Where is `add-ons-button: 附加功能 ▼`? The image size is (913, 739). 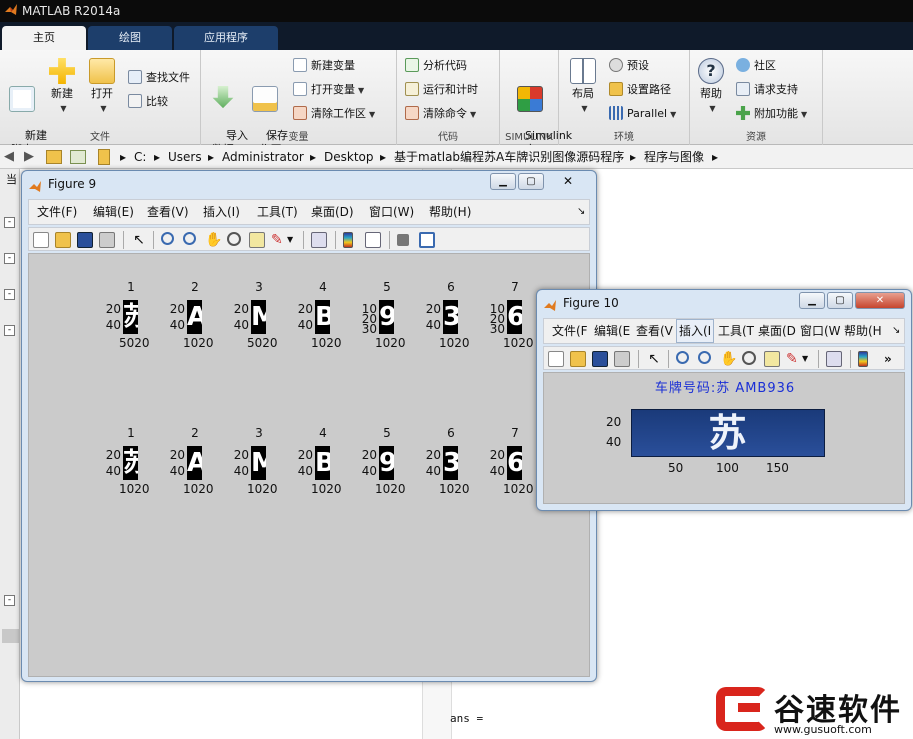 add-ons-button: 附加功能 ▼ is located at coordinates (771, 114).